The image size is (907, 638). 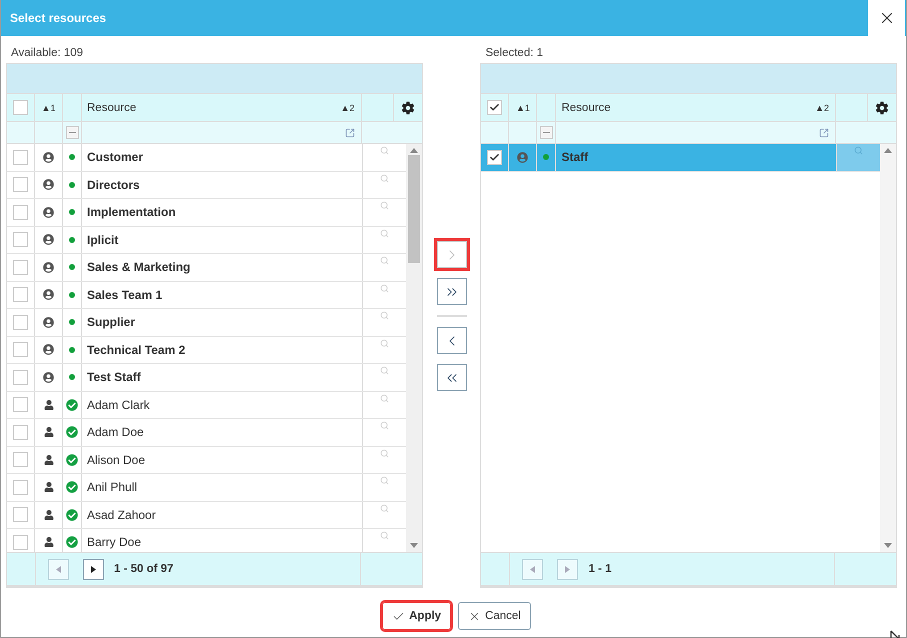 What do you see at coordinates (206, 515) in the screenshot?
I see `table-row: Asad Zahoor` at bounding box center [206, 515].